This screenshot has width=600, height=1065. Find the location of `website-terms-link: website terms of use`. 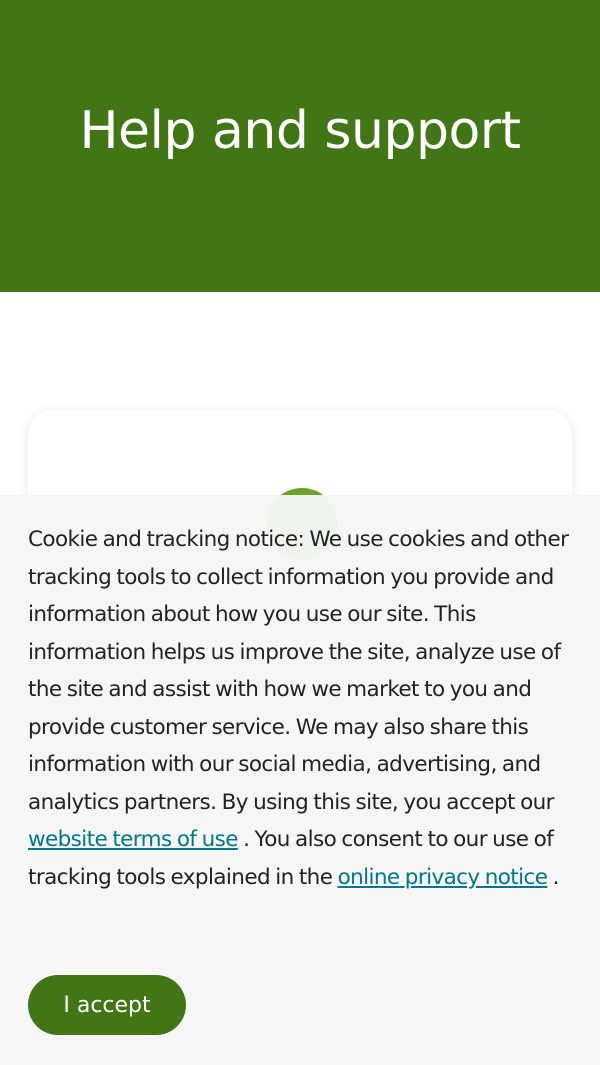

website-terms-link: website terms of use is located at coordinates (133, 839).